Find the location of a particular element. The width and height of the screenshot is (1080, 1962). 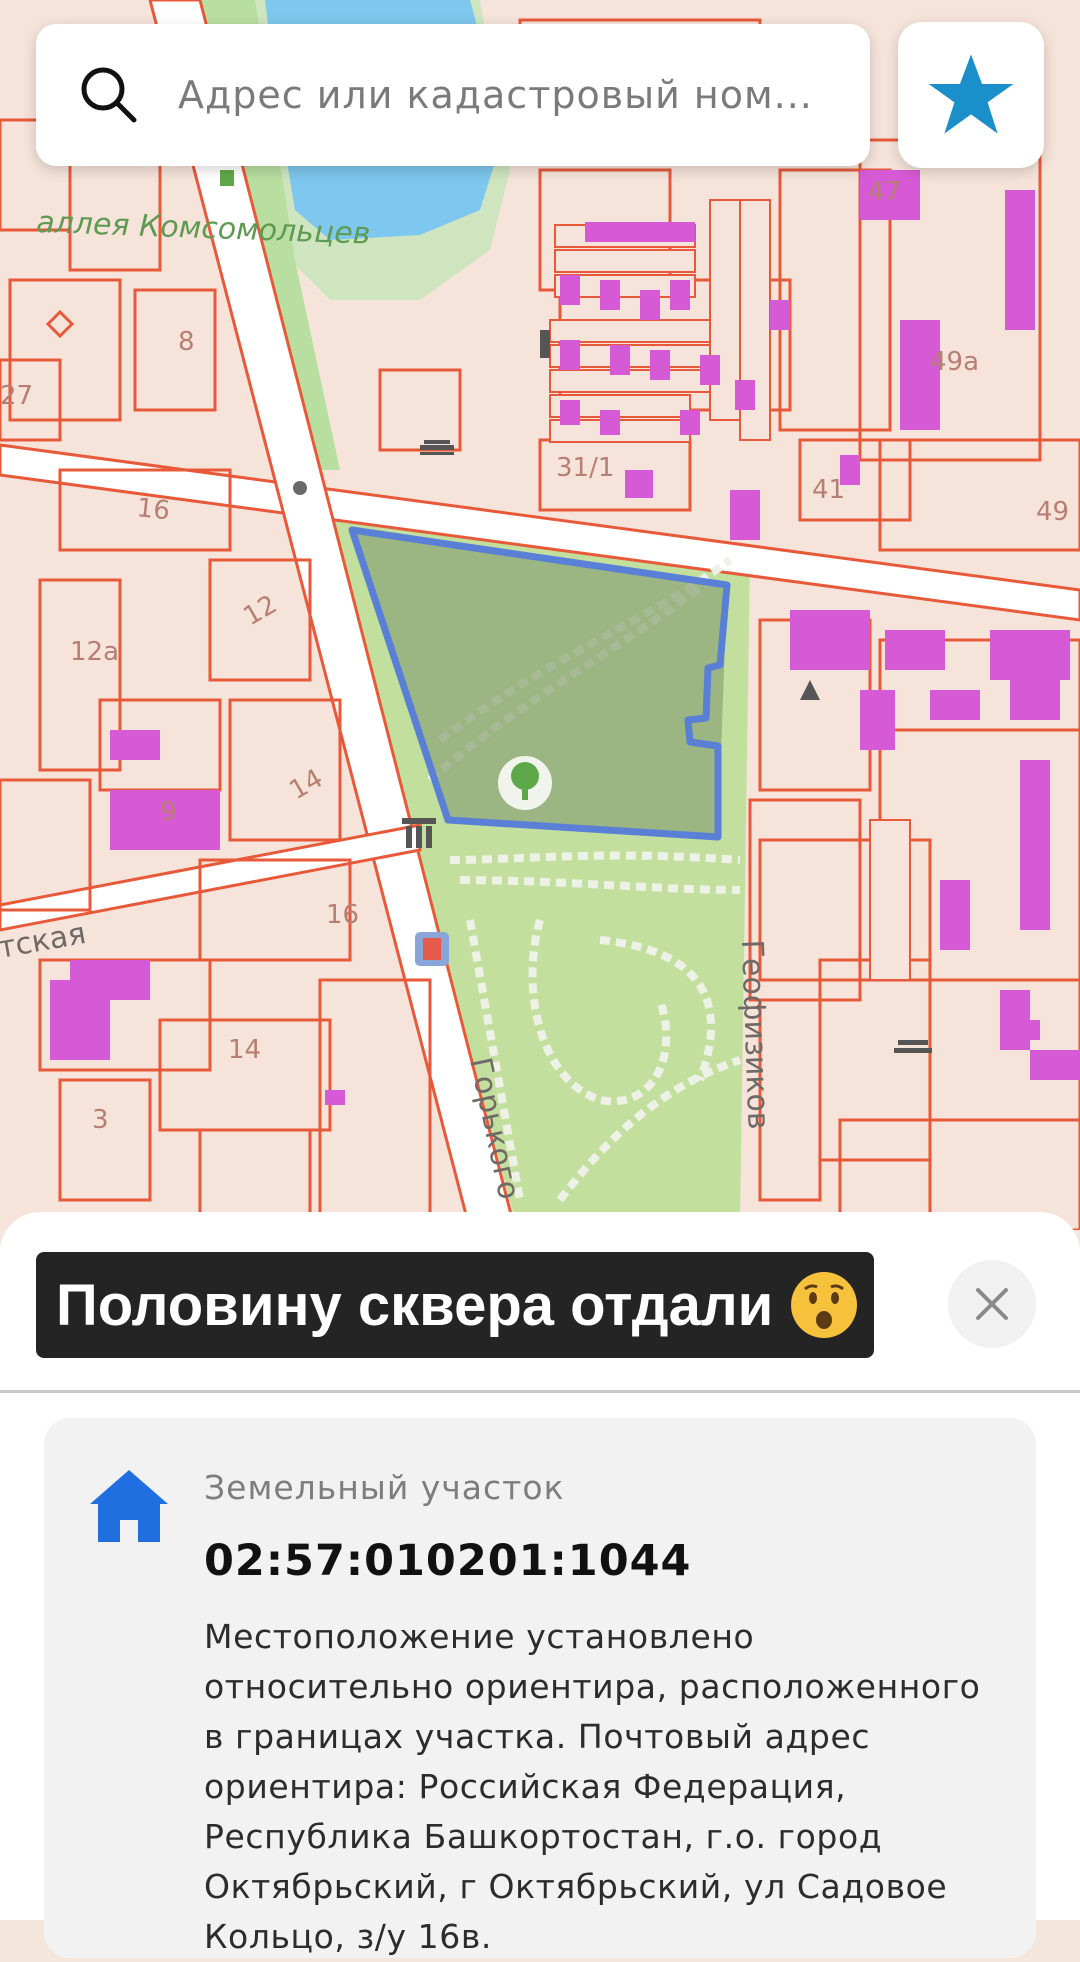

building-number: 31/1 is located at coordinates (585, 468).